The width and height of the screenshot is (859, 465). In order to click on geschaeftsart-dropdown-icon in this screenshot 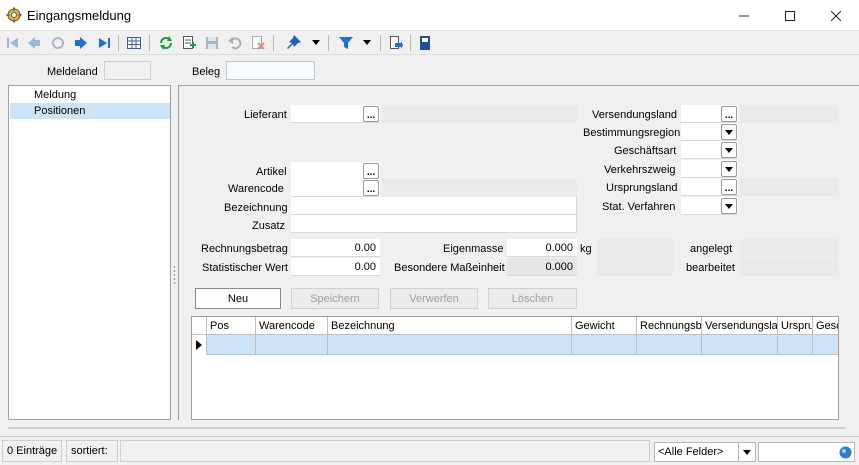, I will do `click(729, 150)`.